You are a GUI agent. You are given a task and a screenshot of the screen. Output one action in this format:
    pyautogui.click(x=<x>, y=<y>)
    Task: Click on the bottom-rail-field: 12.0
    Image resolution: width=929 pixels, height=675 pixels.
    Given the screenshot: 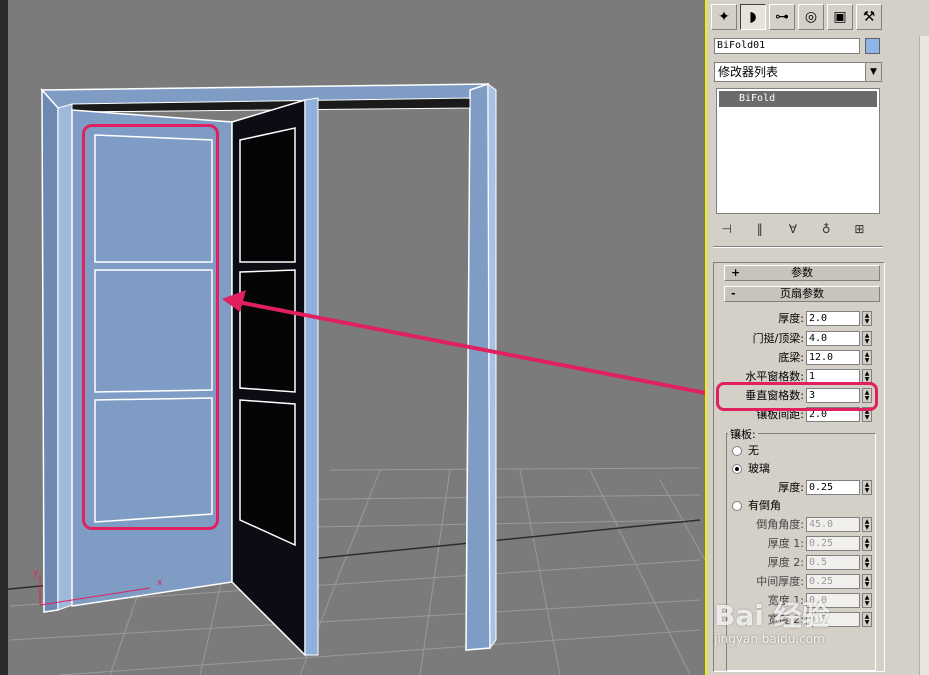 What is the action you would take?
    pyautogui.click(x=833, y=357)
    